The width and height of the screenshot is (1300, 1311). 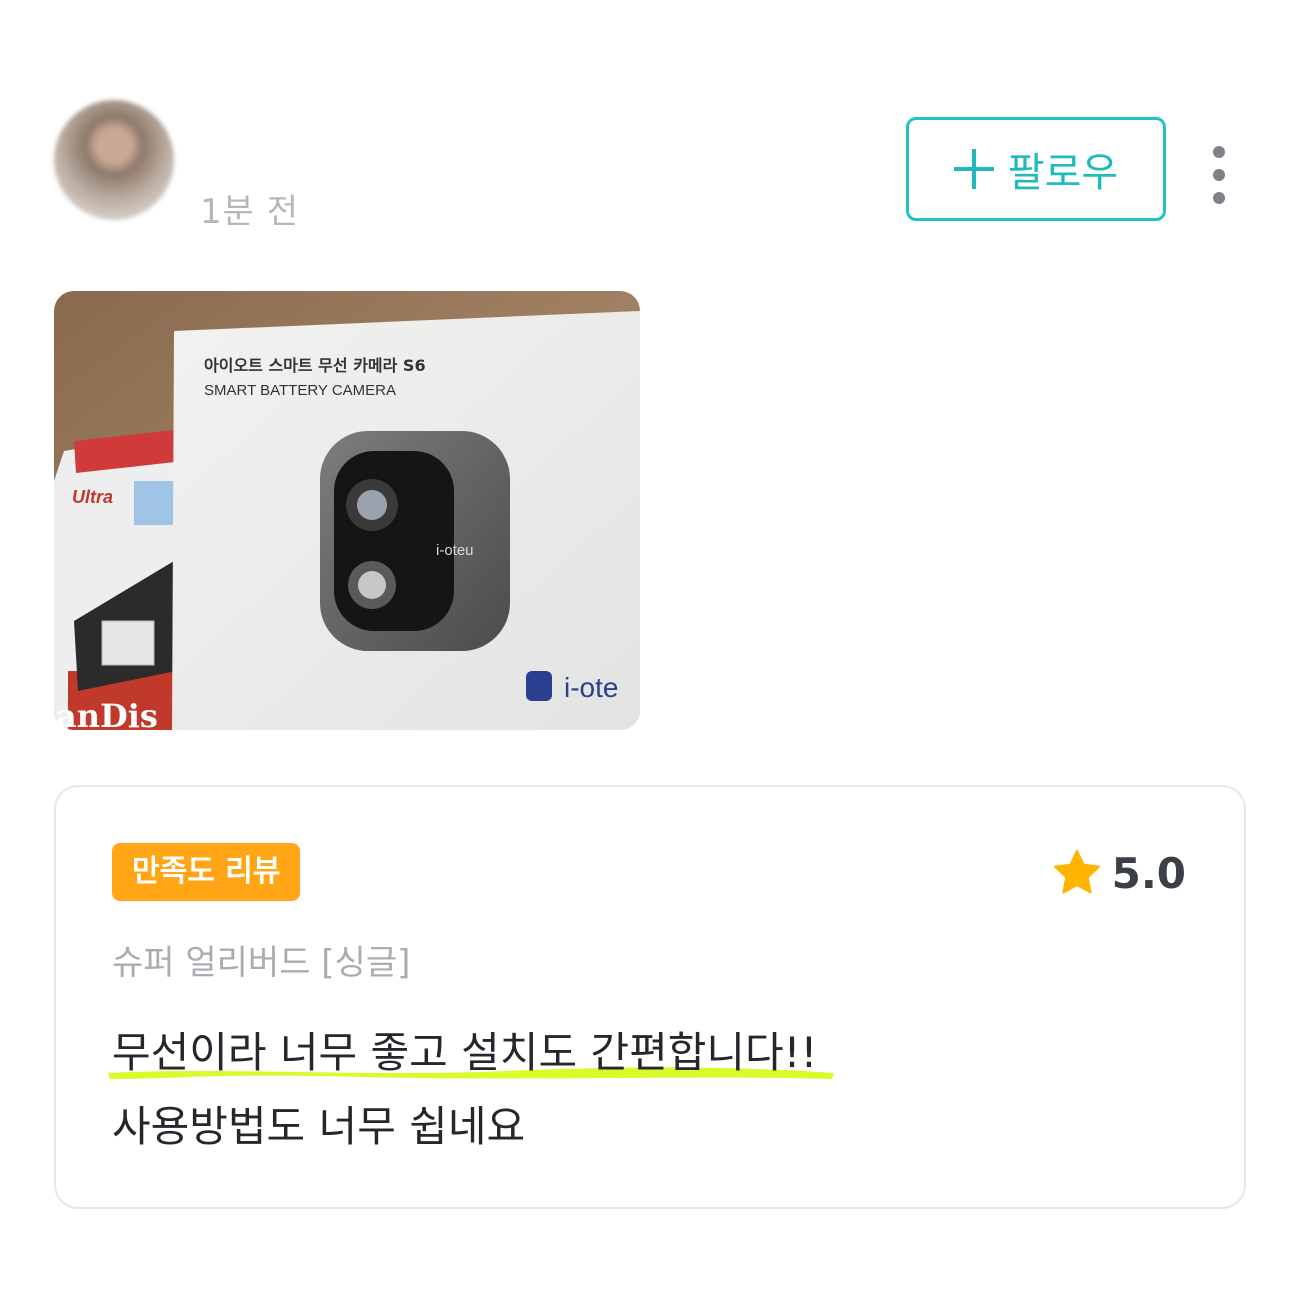 What do you see at coordinates (1148, 873) in the screenshot?
I see `rating-value: 5.0` at bounding box center [1148, 873].